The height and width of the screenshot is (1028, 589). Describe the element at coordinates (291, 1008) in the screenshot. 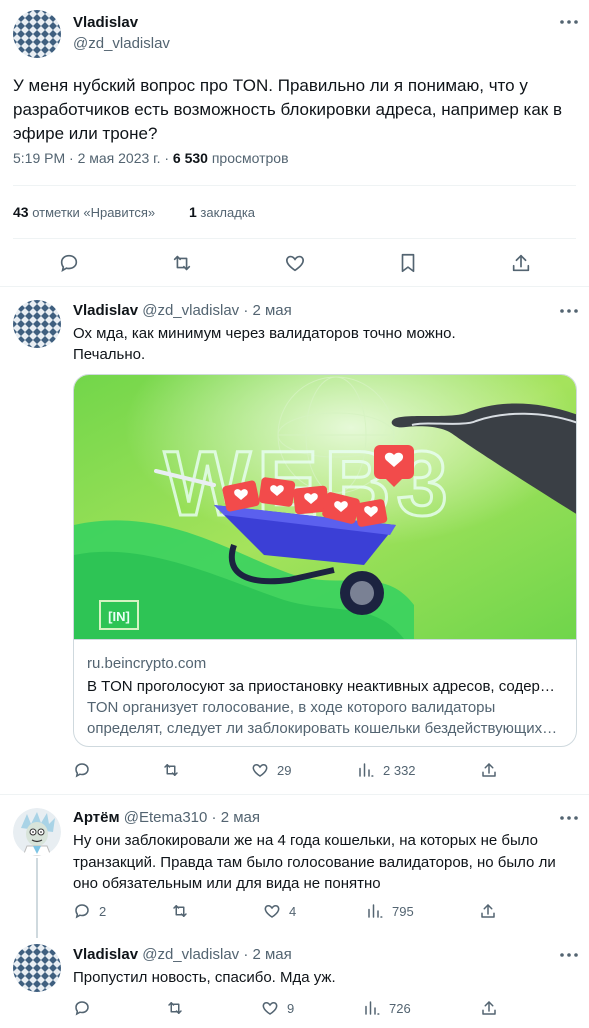

I see `like-count: 9` at that location.